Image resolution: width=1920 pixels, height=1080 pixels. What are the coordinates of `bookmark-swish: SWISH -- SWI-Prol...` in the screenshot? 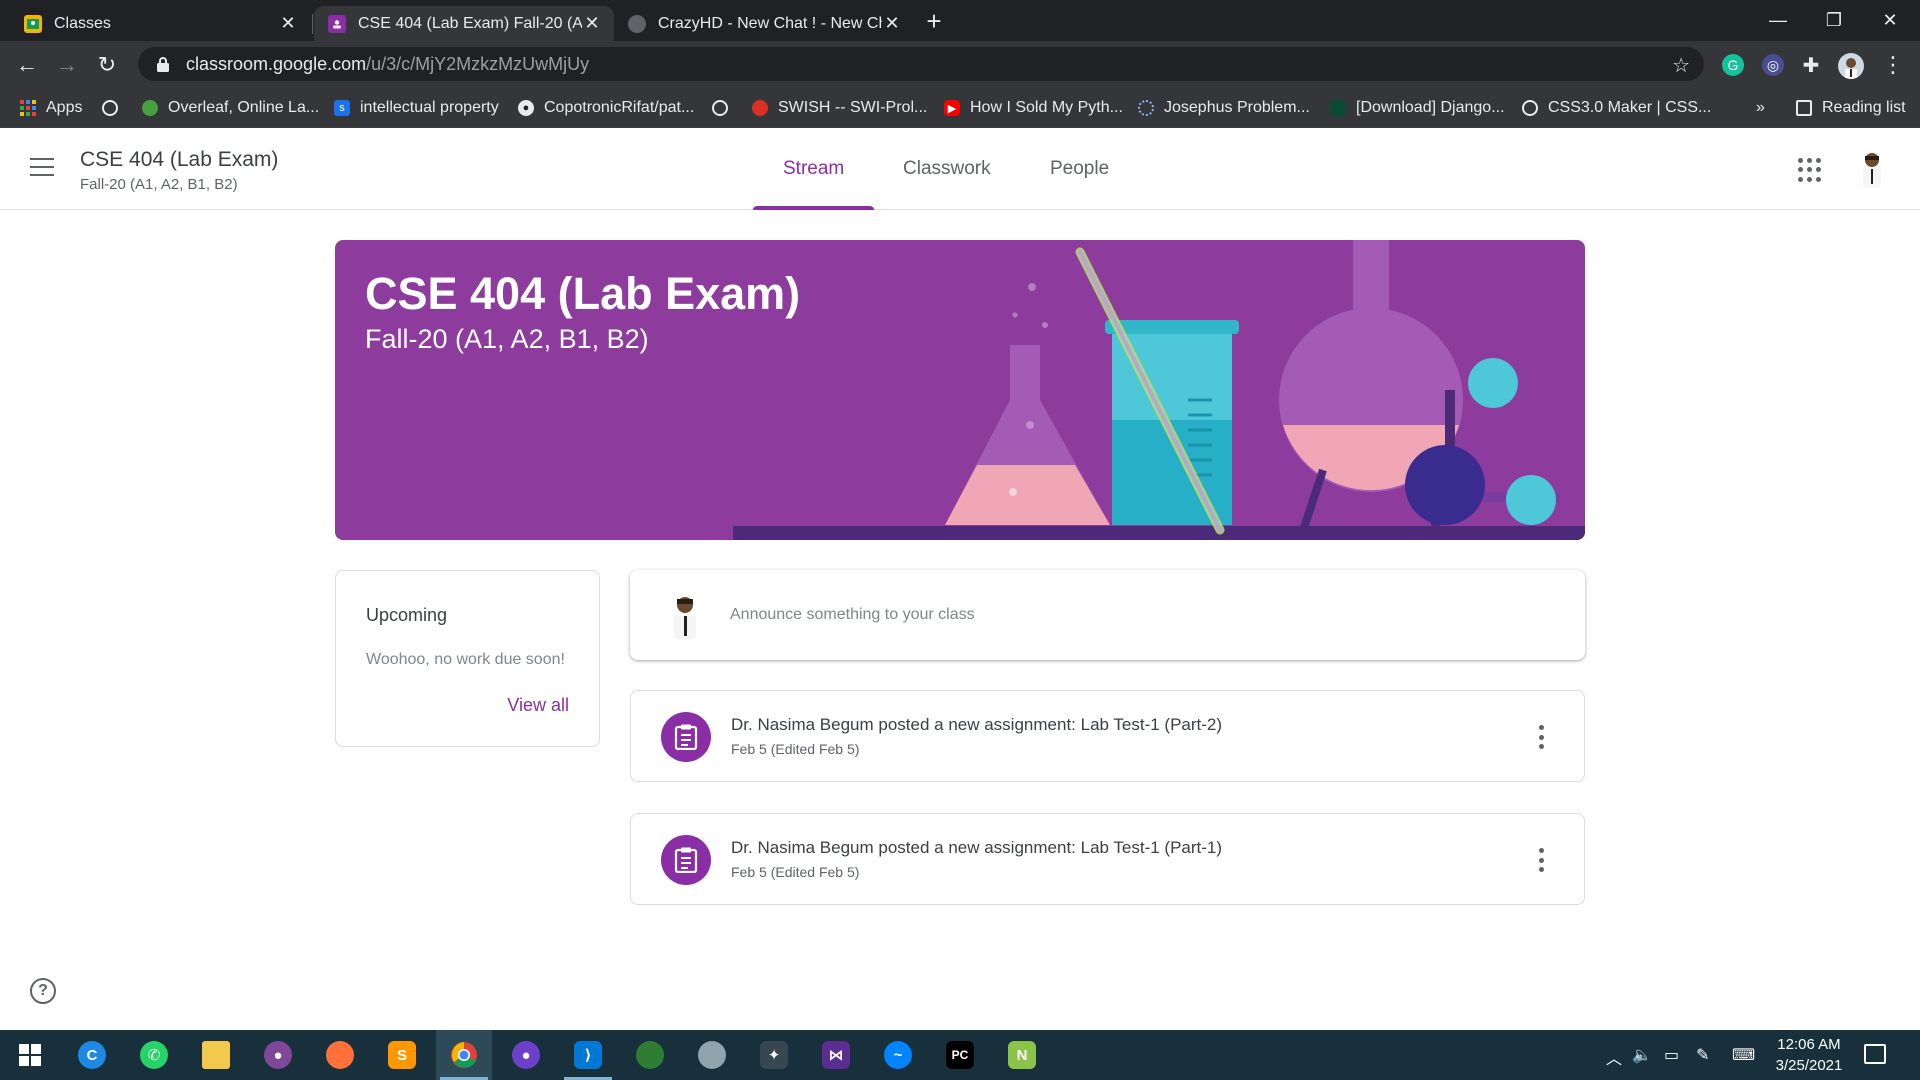 It's located at (839, 108).